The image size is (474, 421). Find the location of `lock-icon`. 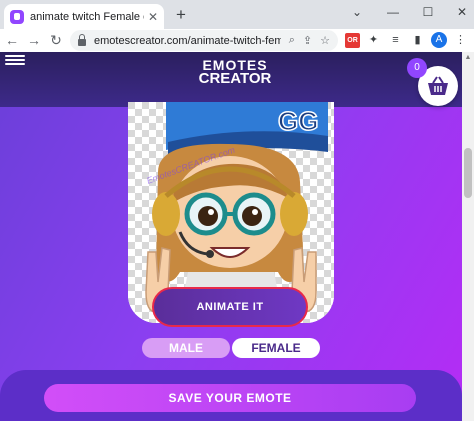

lock-icon is located at coordinates (82, 39).